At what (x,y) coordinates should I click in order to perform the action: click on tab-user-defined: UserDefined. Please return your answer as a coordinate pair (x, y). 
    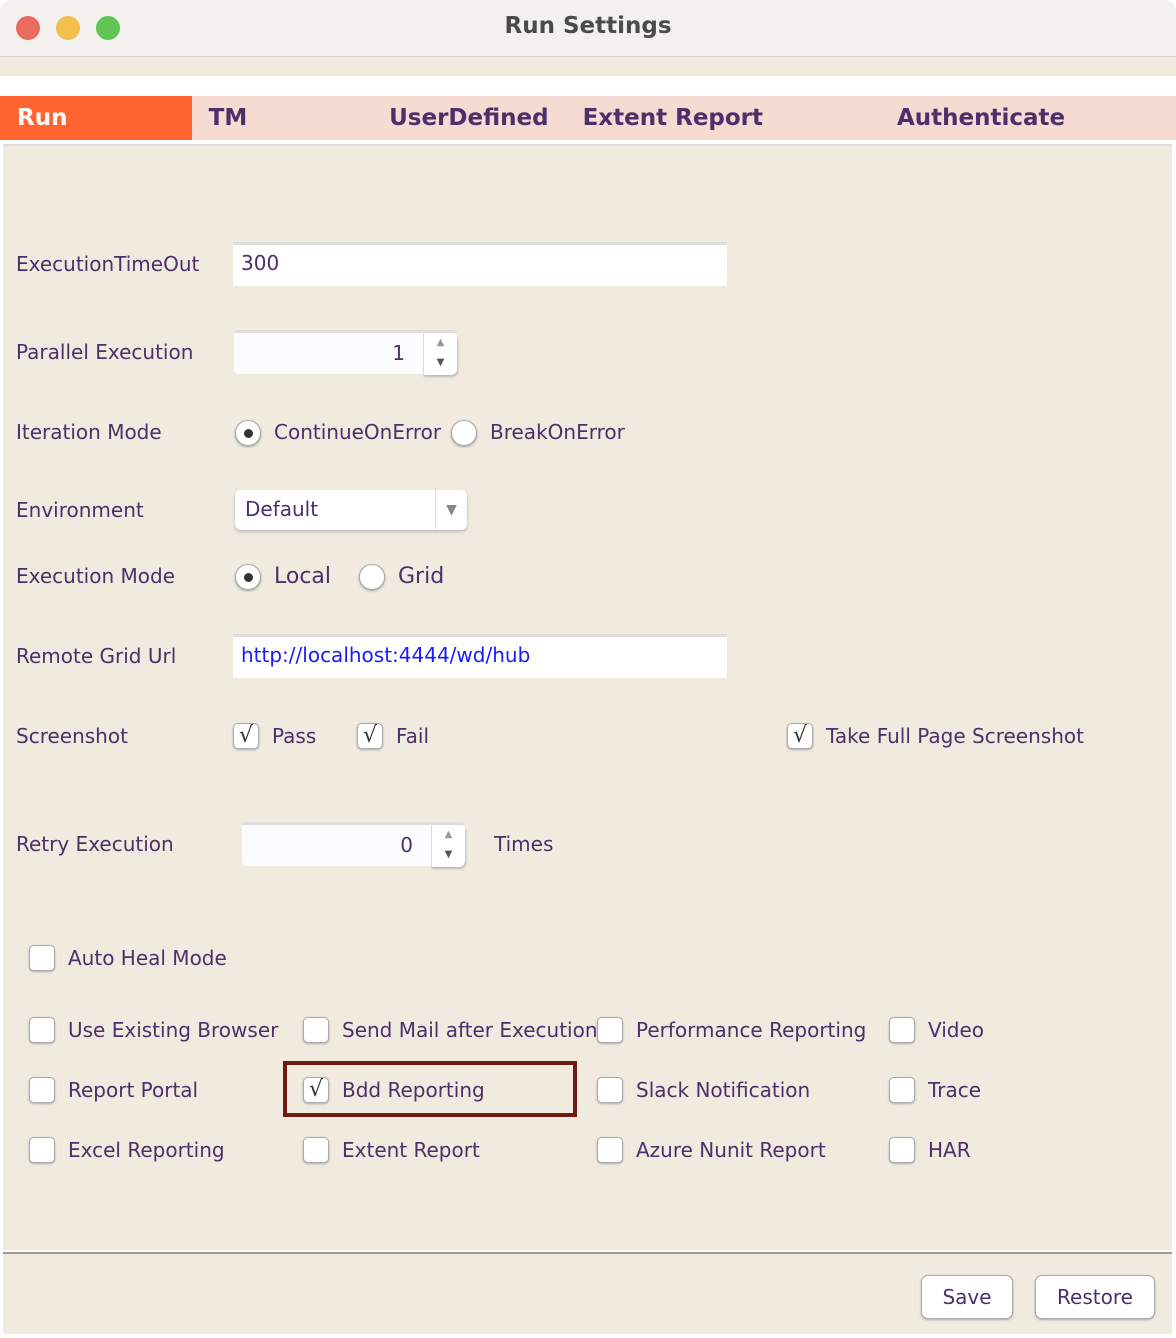
    Looking at the image, I should click on (468, 118).